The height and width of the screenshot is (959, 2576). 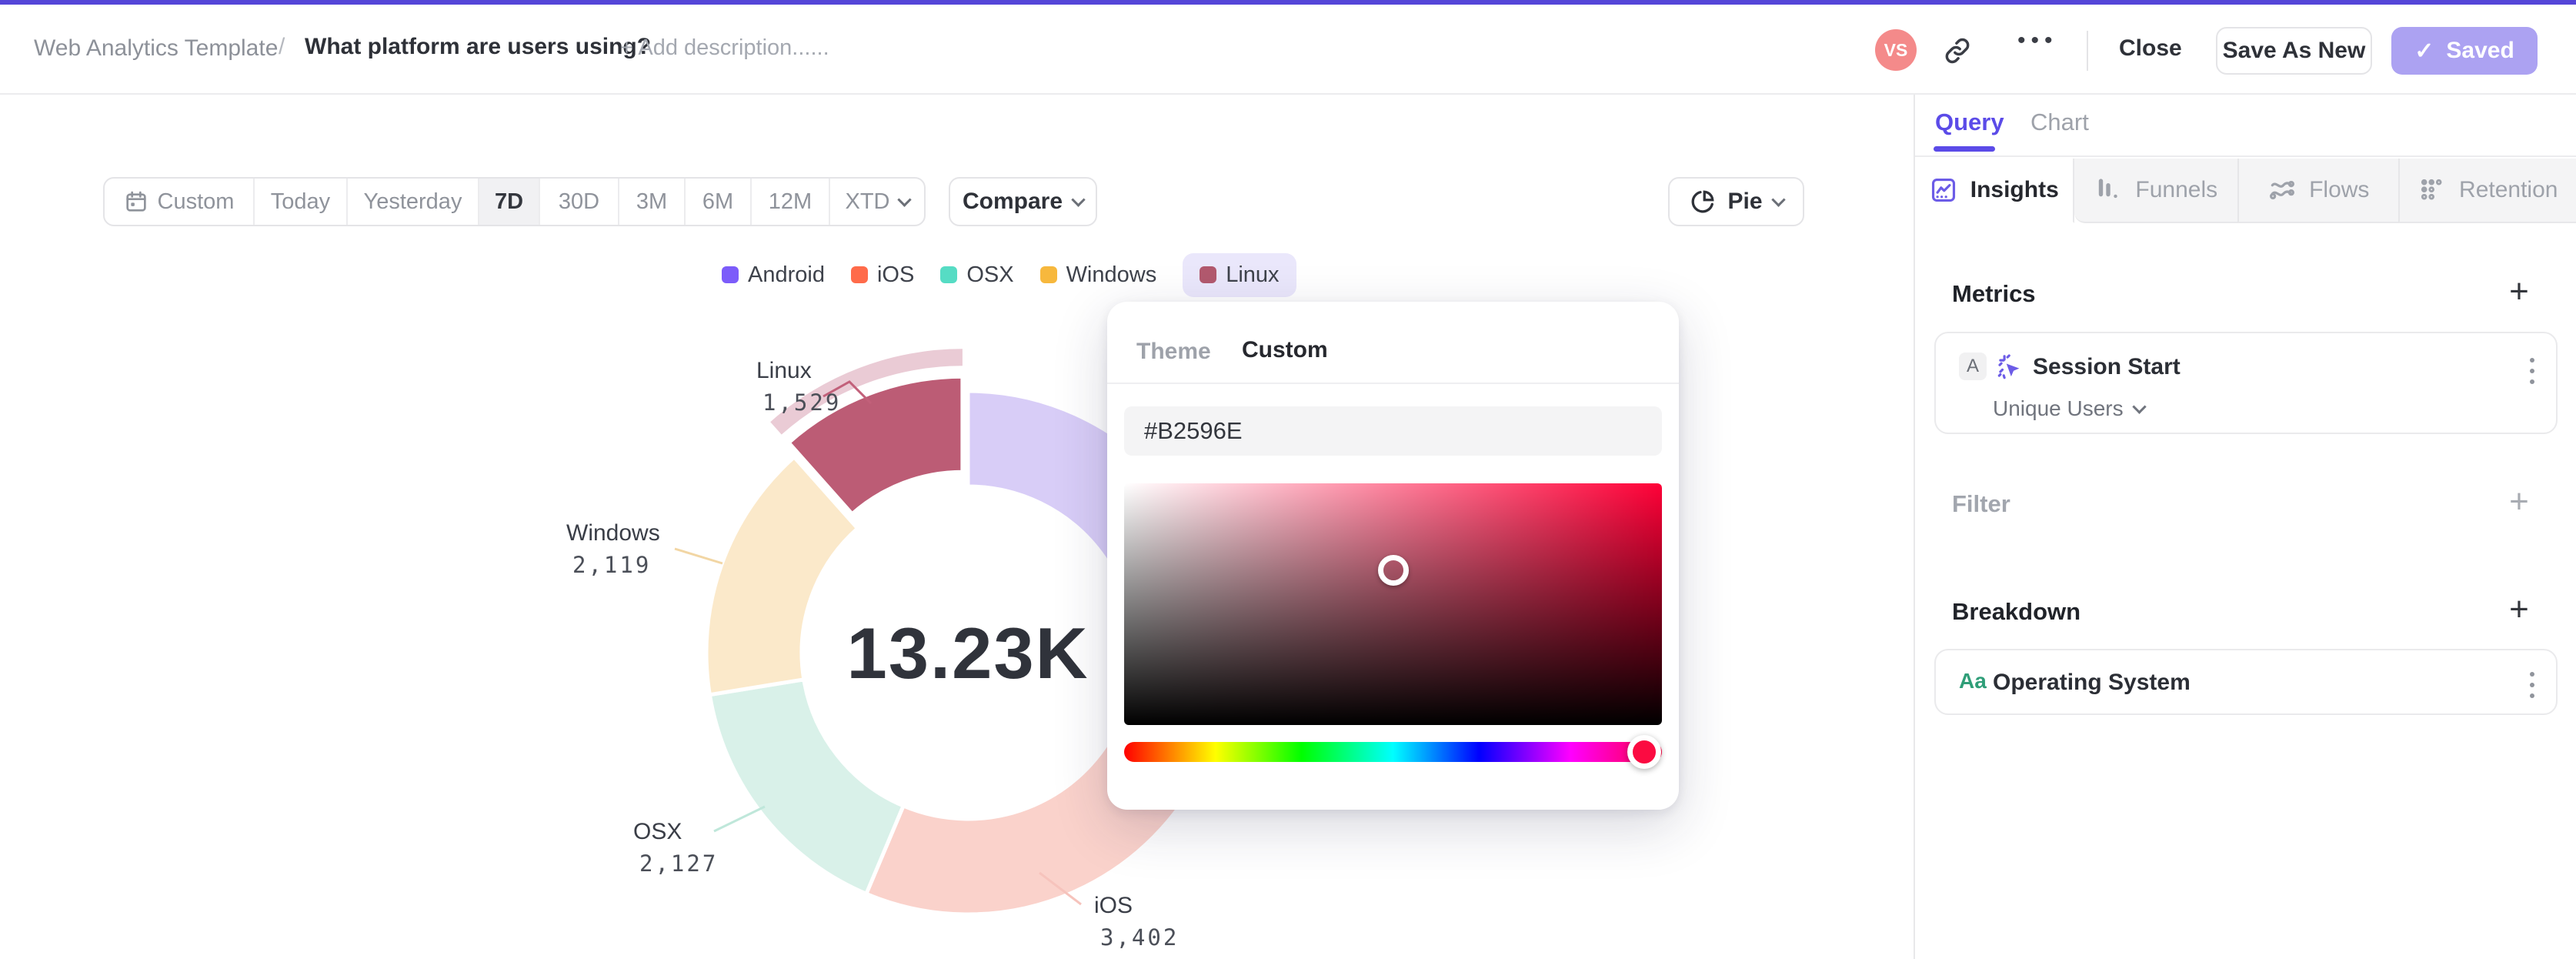 I want to click on breadcrumb-root: Web Analytics Template, so click(x=156, y=48).